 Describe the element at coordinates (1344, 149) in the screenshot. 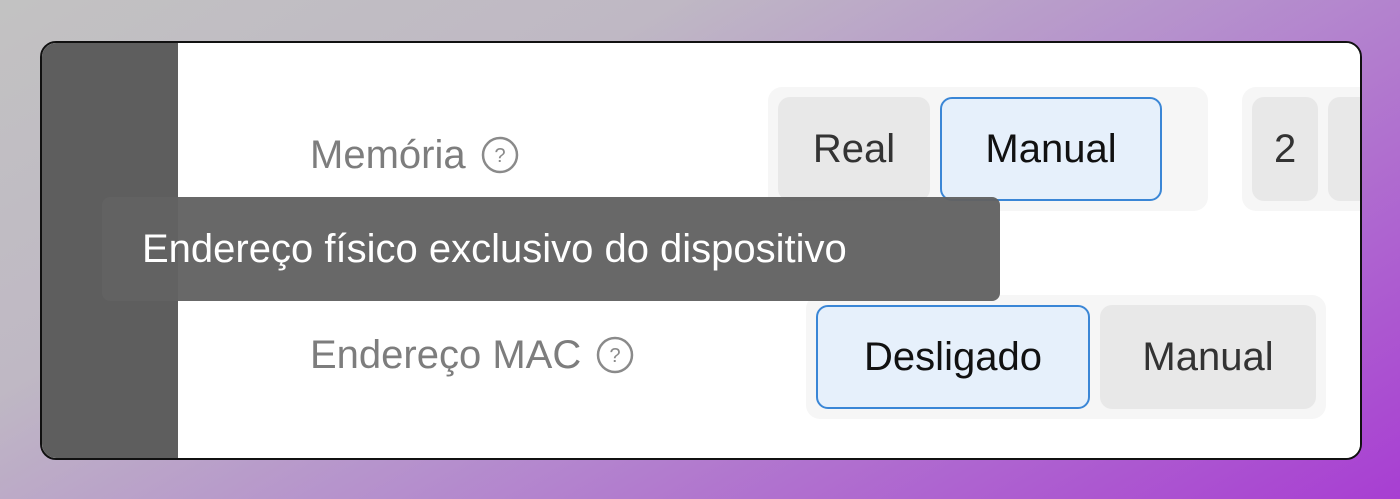

I see `memory-stepper-next` at that location.